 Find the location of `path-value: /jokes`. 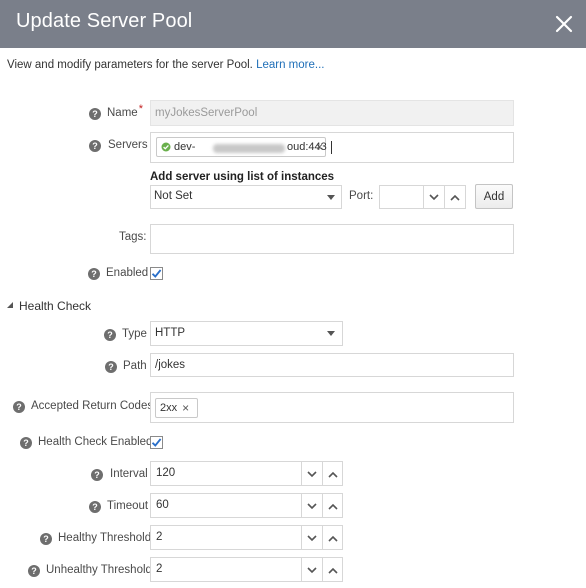

path-value: /jokes is located at coordinates (170, 365).